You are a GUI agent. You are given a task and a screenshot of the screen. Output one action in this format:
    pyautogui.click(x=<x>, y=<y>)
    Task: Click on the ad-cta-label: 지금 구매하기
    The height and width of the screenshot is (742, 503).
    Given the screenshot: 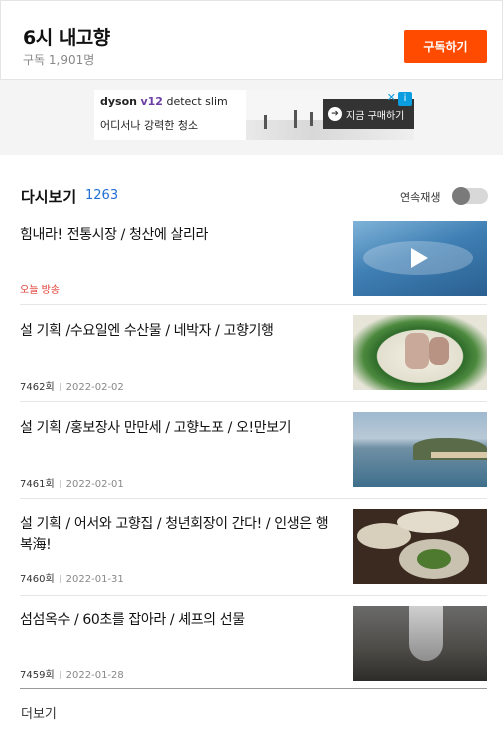 What is the action you would take?
    pyautogui.click(x=375, y=116)
    